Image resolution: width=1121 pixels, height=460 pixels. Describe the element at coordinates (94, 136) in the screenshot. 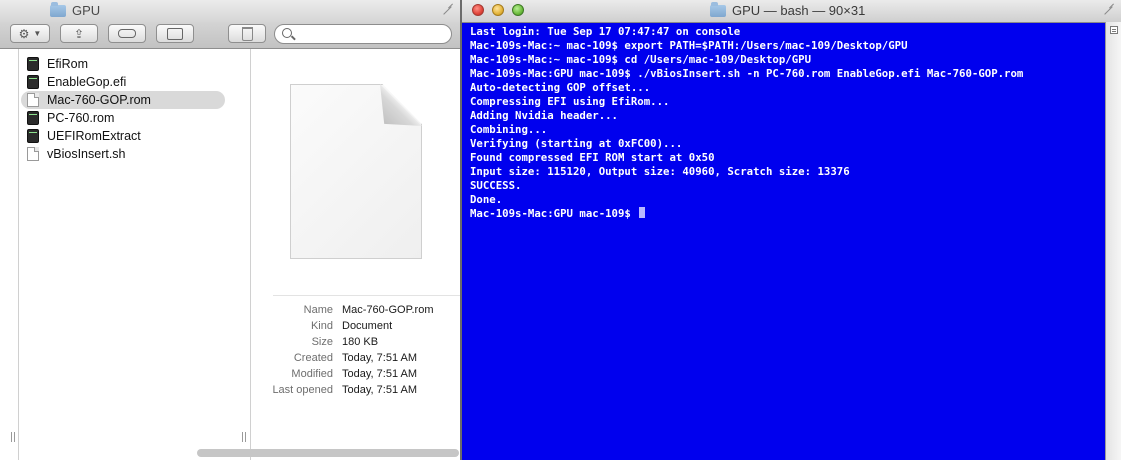

I see `file-name: UEFIRomExtract` at that location.